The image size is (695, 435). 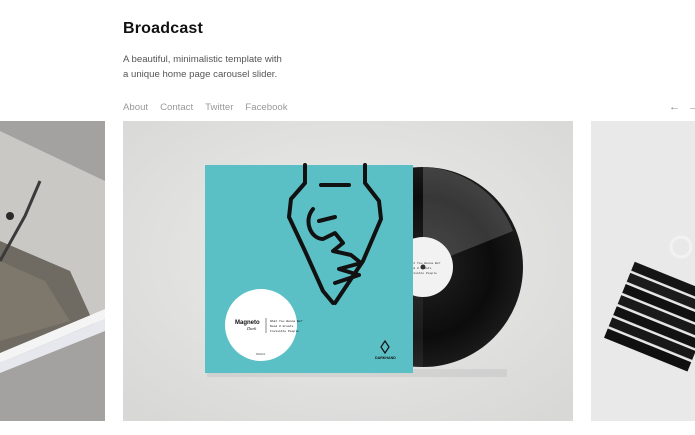 I want to click on svg-text: Invisible People, so click(x=284, y=331).